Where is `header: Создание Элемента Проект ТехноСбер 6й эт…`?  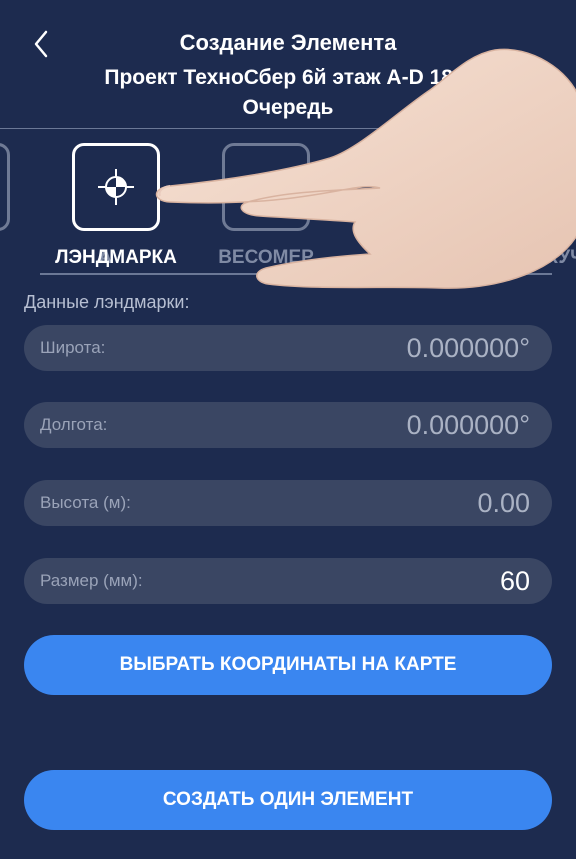
header: Создание Элемента Проект ТехноСбер 6й эт… is located at coordinates (288, 64).